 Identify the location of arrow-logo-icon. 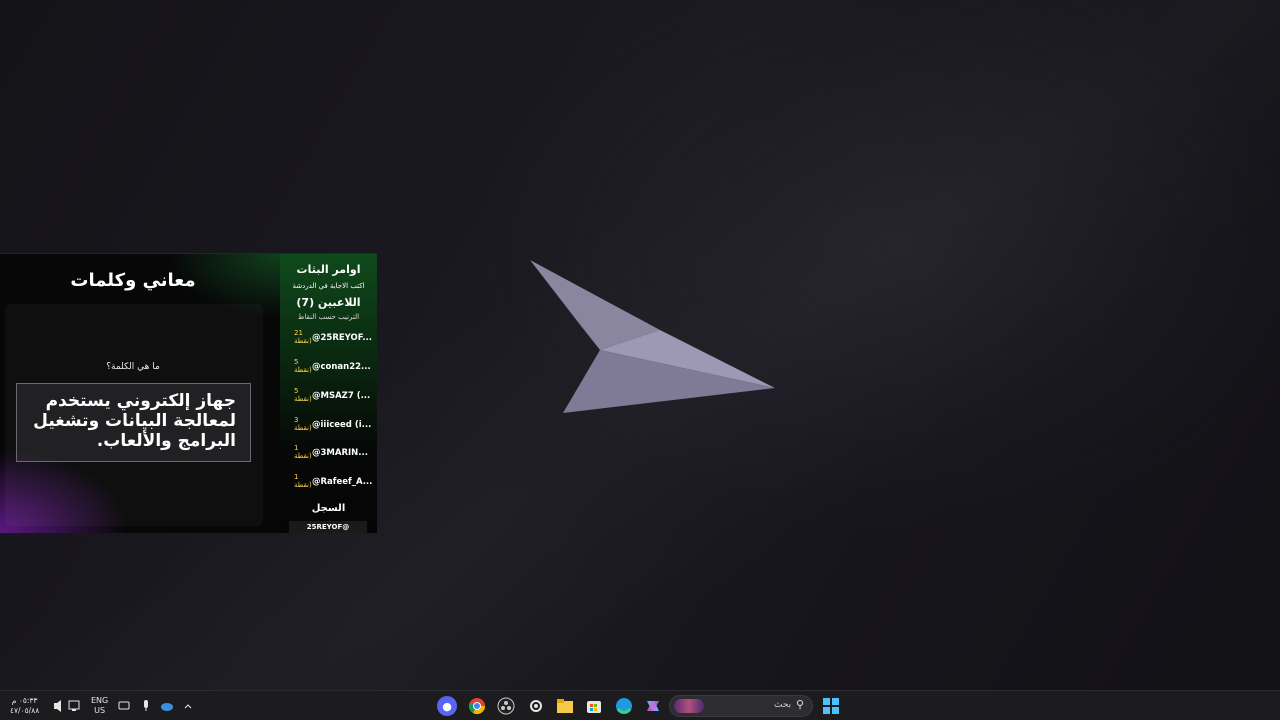
(652, 336).